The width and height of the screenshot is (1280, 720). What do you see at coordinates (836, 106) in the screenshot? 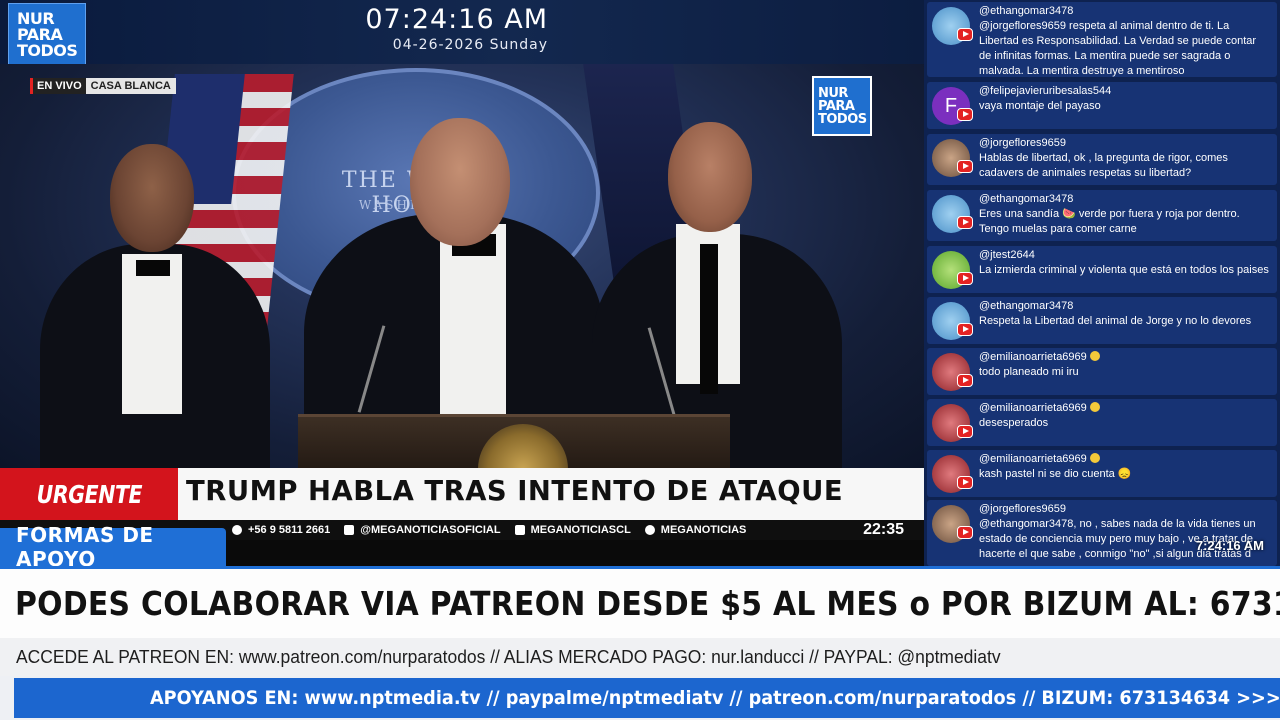
I see `logo-line: PARA` at bounding box center [836, 106].